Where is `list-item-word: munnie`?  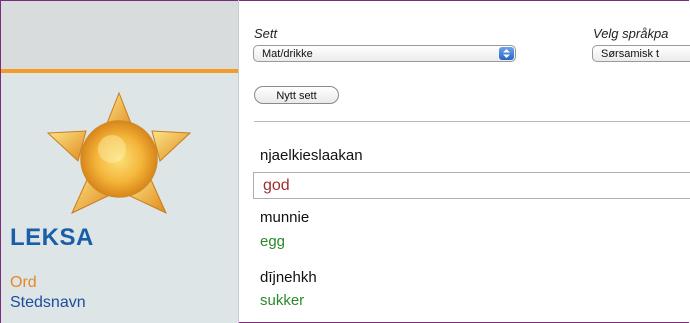
list-item-word: munnie is located at coordinates (285, 217).